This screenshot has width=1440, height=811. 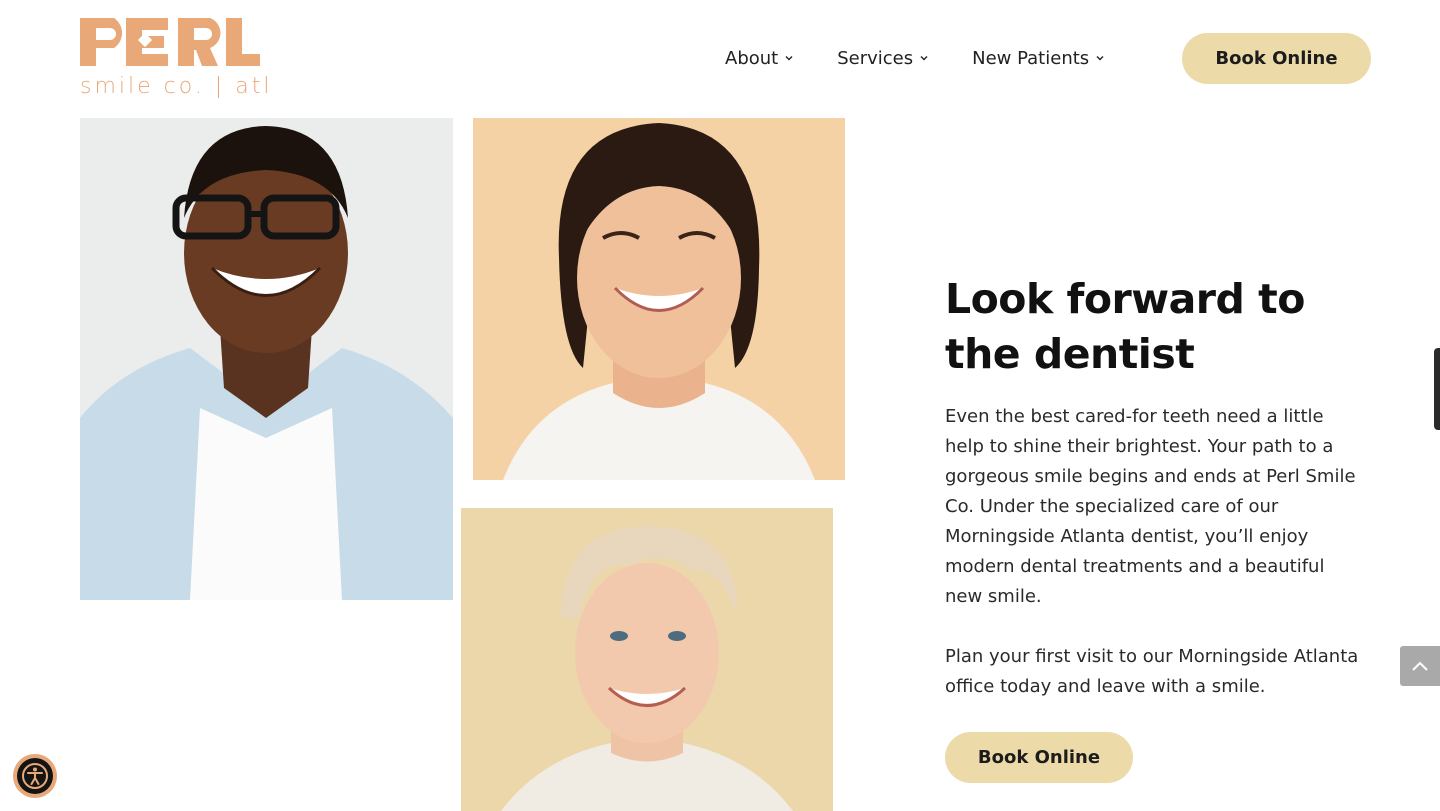 What do you see at coordinates (659, 299) in the screenshot?
I see `photo-smiling-woman` at bounding box center [659, 299].